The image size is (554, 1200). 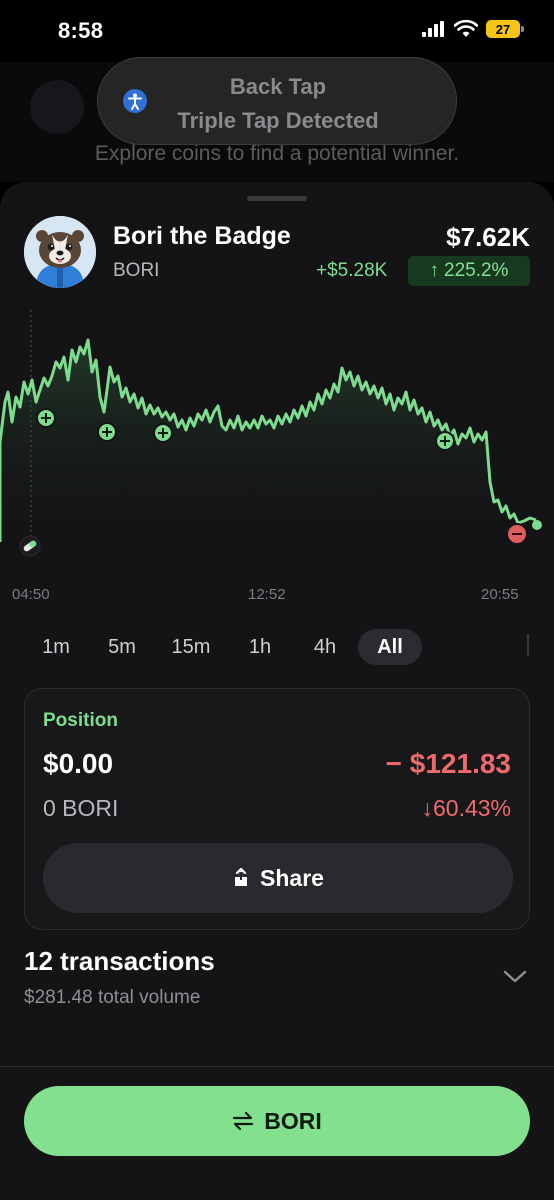 I want to click on coin-value: $7.62K, so click(x=488, y=237).